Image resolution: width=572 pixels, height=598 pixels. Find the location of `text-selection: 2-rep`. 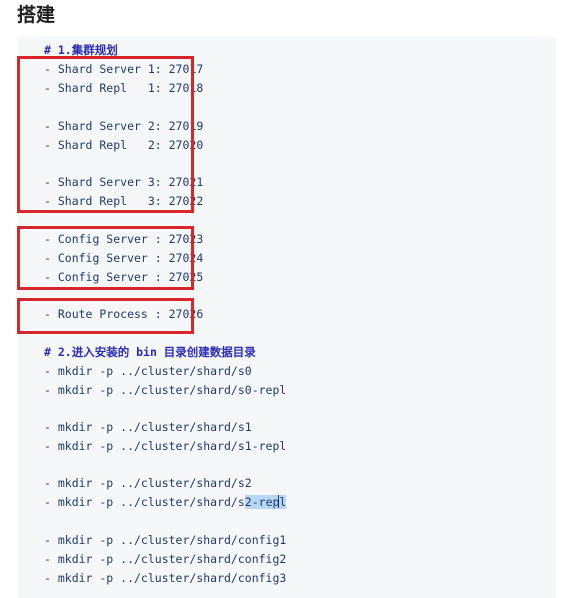

text-selection: 2-rep is located at coordinates (262, 502).